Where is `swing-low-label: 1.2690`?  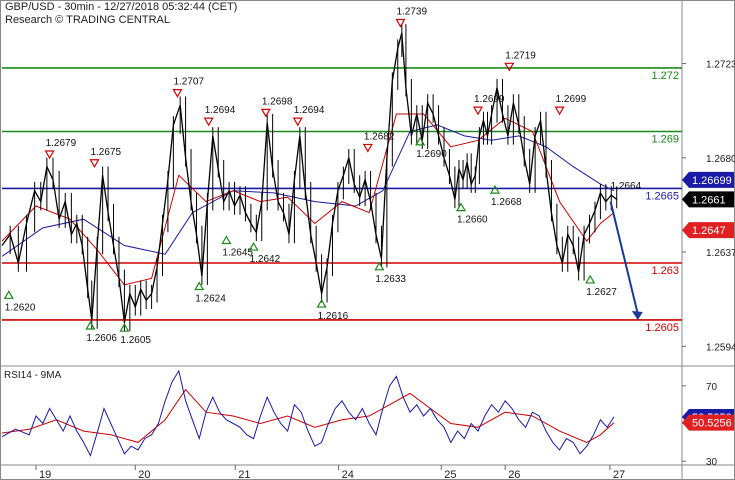 swing-low-label: 1.2690 is located at coordinates (431, 154).